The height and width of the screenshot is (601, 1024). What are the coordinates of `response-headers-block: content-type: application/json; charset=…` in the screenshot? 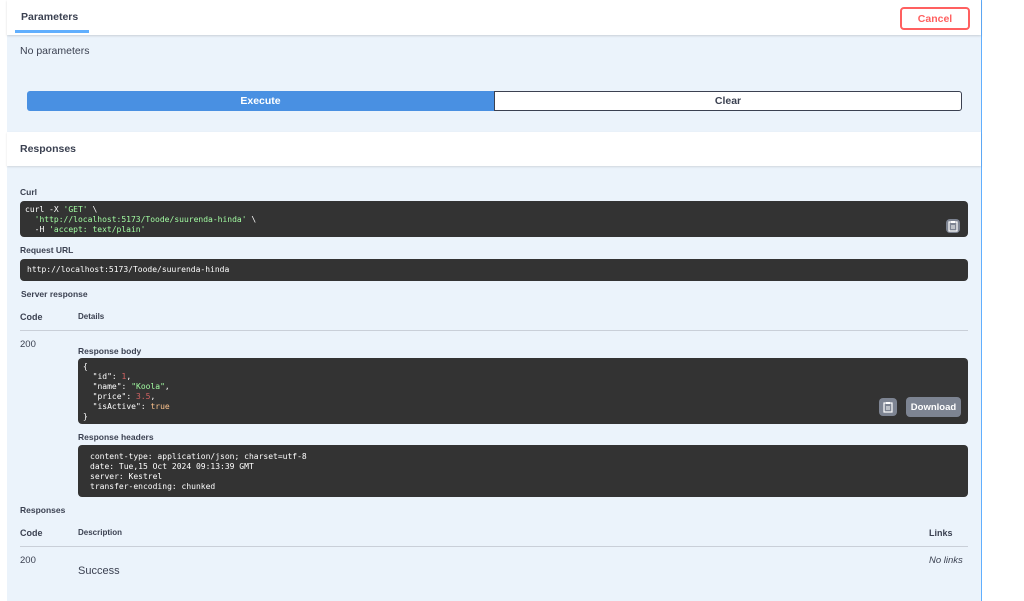 It's located at (523, 471).